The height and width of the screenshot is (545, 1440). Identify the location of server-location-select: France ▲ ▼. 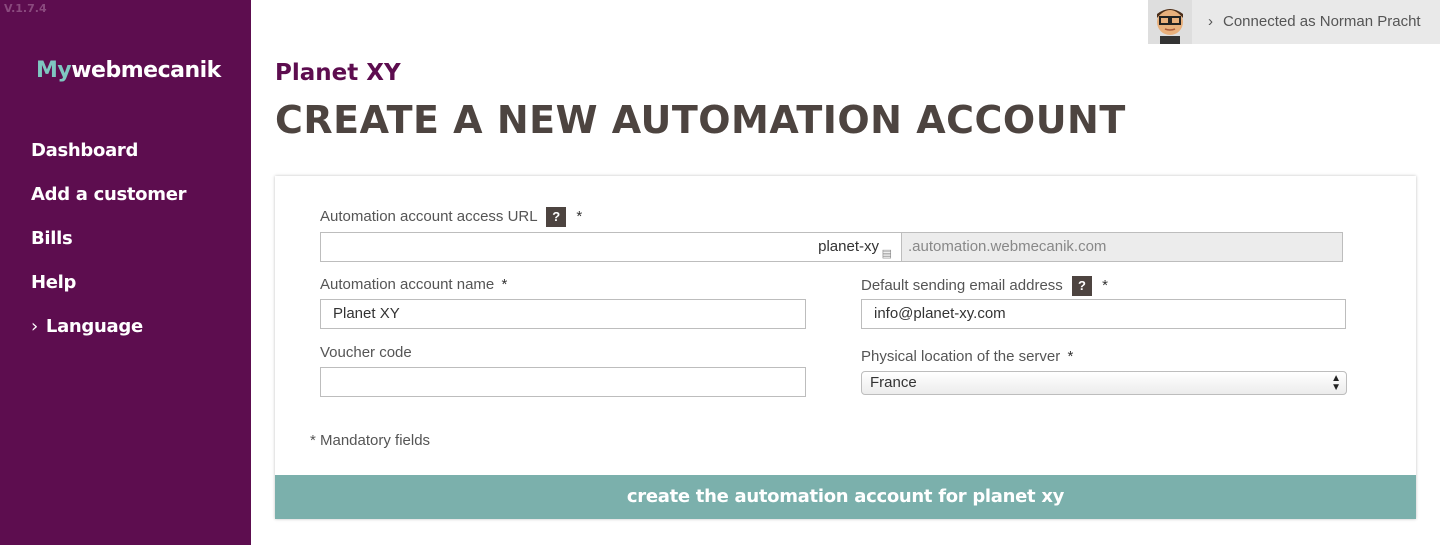
(1104, 383).